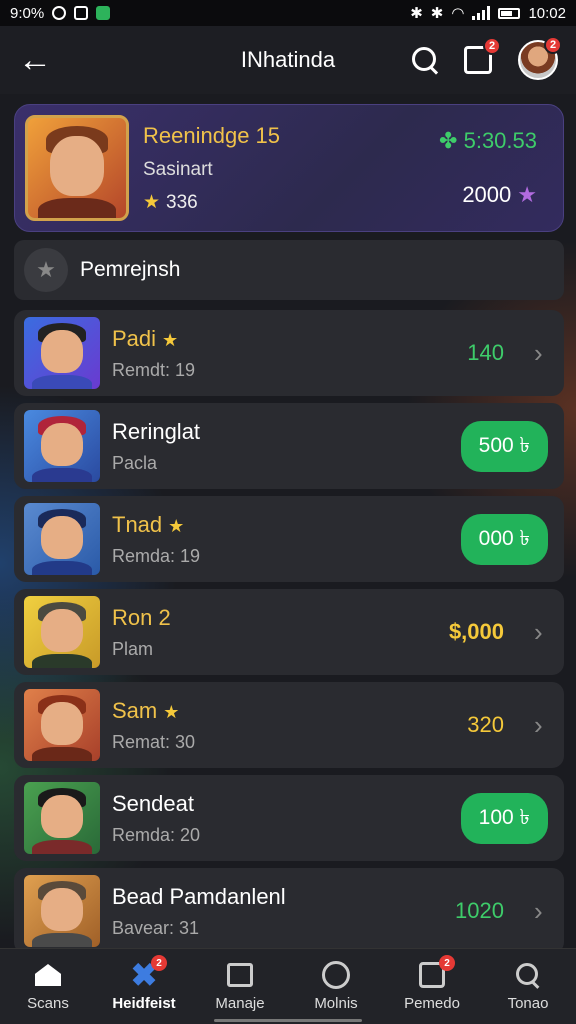 The height and width of the screenshot is (1024, 576). I want to click on player-subtitle: Remda: 19, so click(156, 555).